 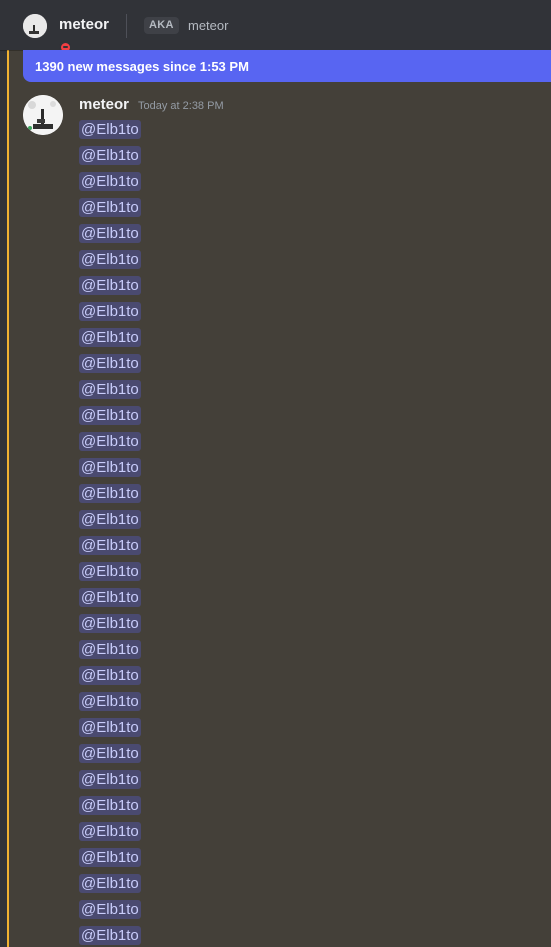 I want to click on dm-header: meteor AKA meteor, so click(x=275, y=26).